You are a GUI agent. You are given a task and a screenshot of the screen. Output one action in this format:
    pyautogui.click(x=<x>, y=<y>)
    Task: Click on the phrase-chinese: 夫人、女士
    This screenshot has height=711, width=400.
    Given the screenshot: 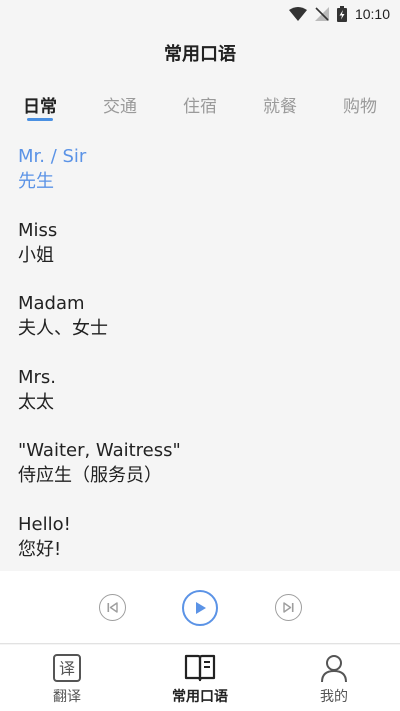 What is the action you would take?
    pyautogui.click(x=63, y=328)
    